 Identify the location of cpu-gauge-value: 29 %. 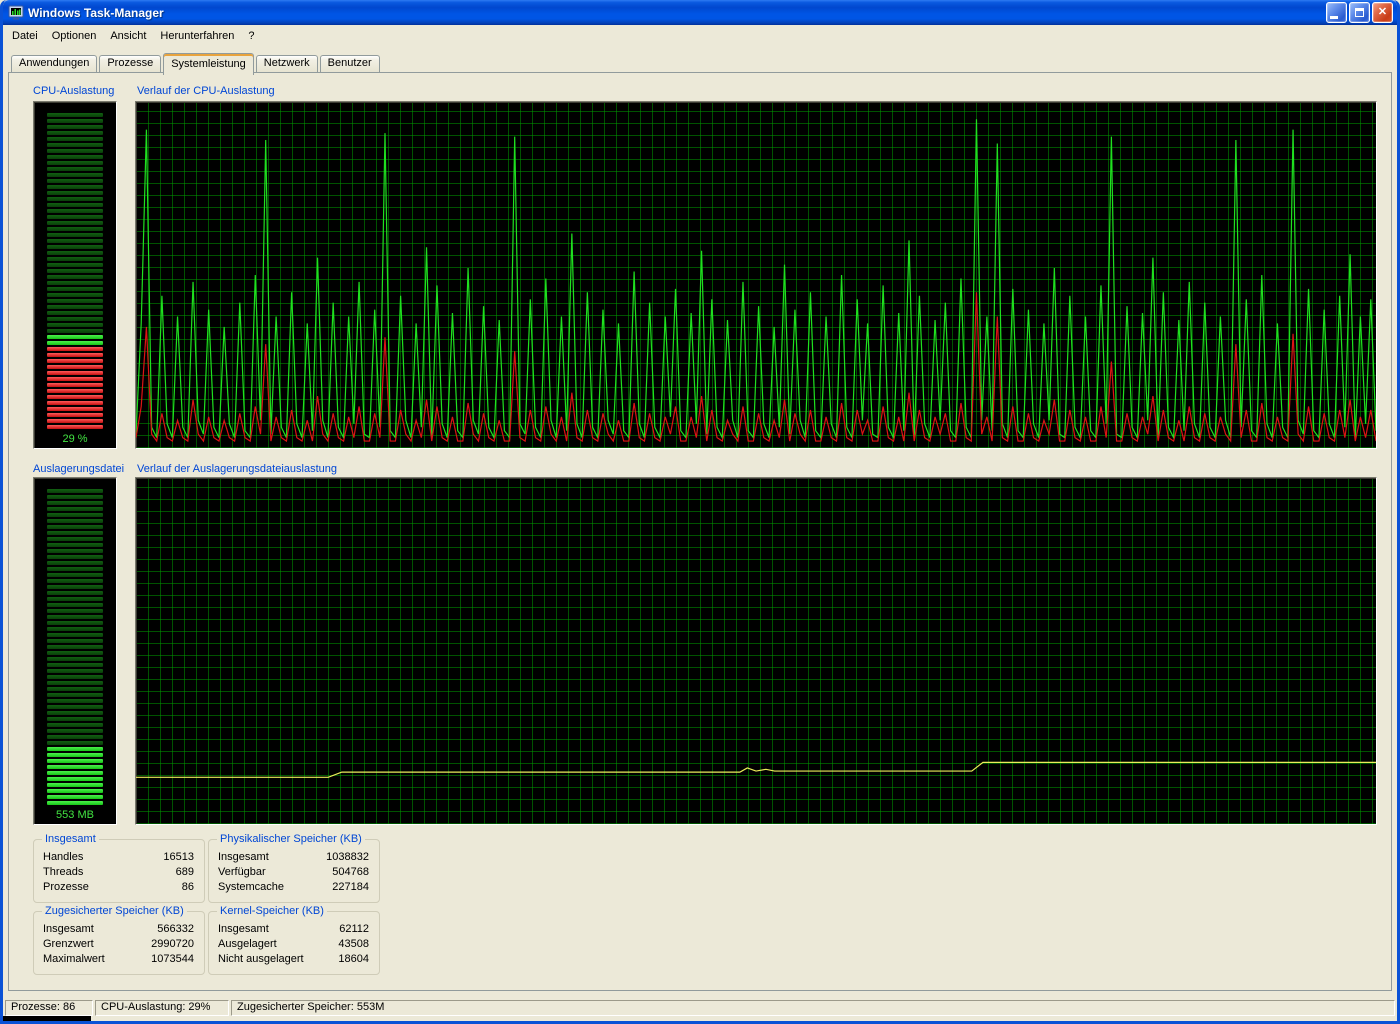
(75, 439).